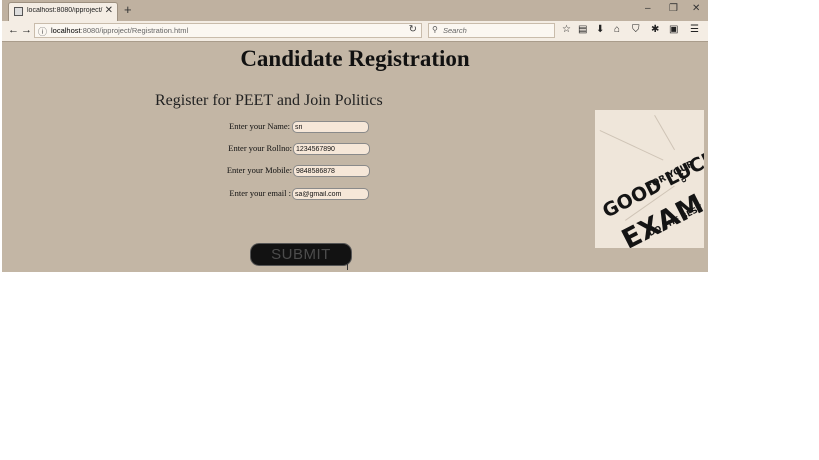 This screenshot has width=819, height=460. I want to click on page-title: Candidate Registration, so click(355, 58).